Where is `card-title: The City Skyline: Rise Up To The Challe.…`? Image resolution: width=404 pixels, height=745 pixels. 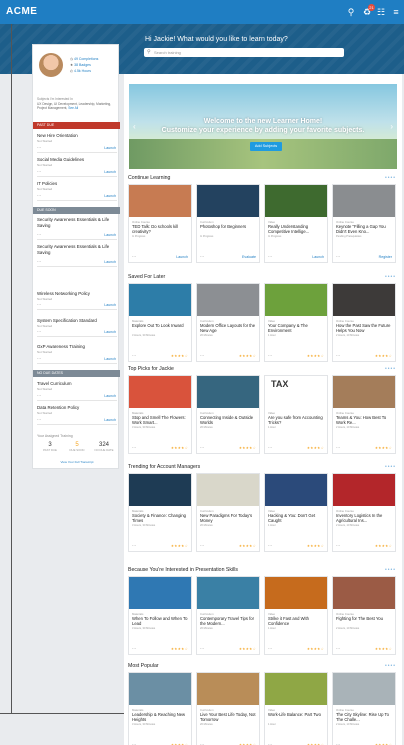 card-title: The City Skyline: Rise Up To The Challe.… is located at coordinates (365, 717).